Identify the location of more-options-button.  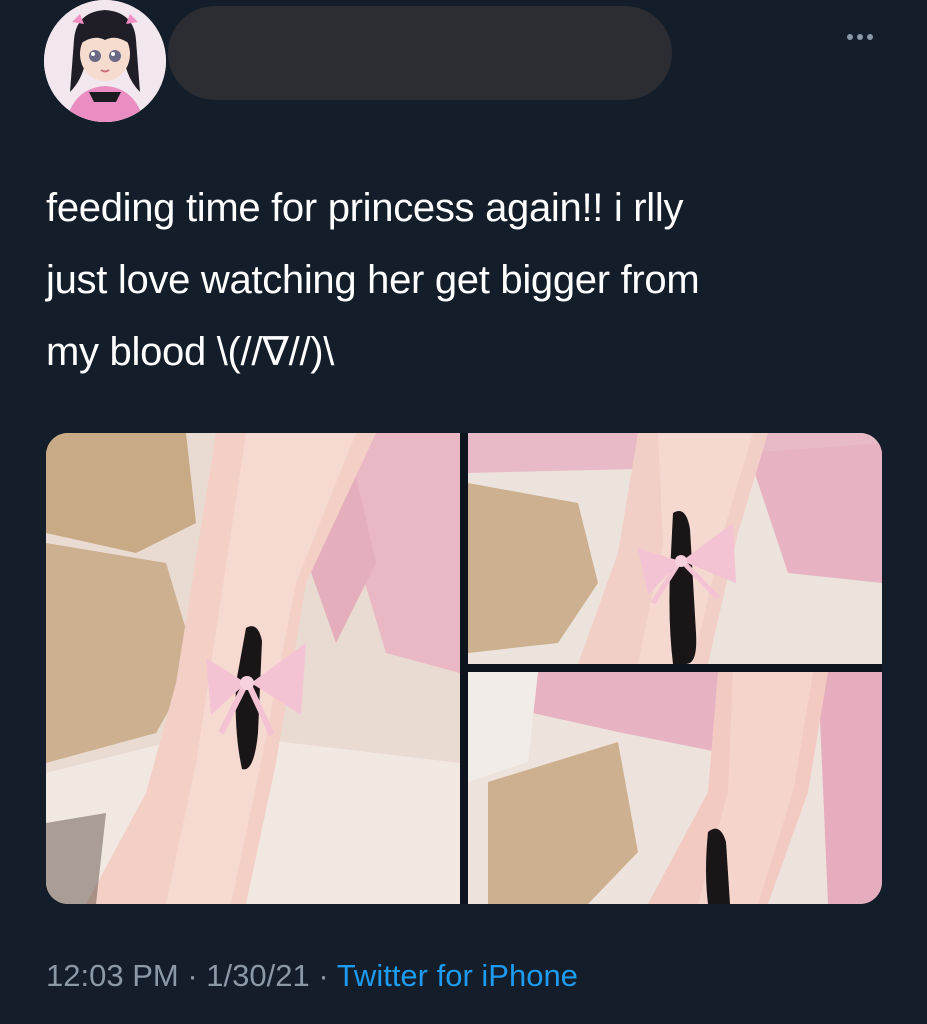
(860, 37).